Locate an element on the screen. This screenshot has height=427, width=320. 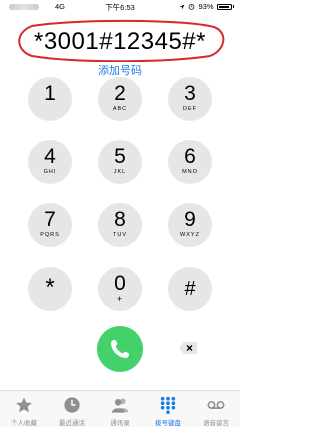
backspace-icon is located at coordinates (188, 348).